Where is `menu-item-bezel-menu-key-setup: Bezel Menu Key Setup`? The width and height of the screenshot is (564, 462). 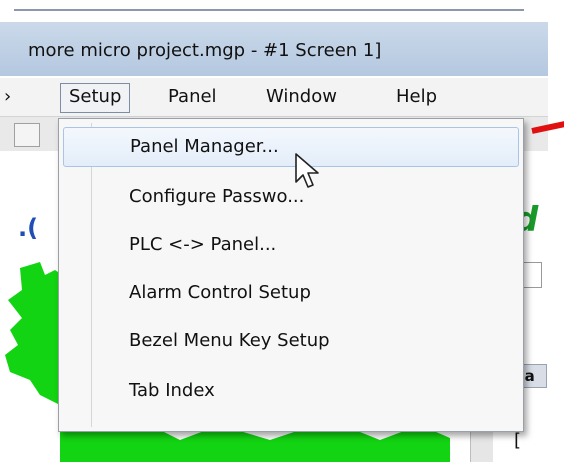
menu-item-bezel-menu-key-setup: Bezel Menu Key Setup is located at coordinates (290, 341).